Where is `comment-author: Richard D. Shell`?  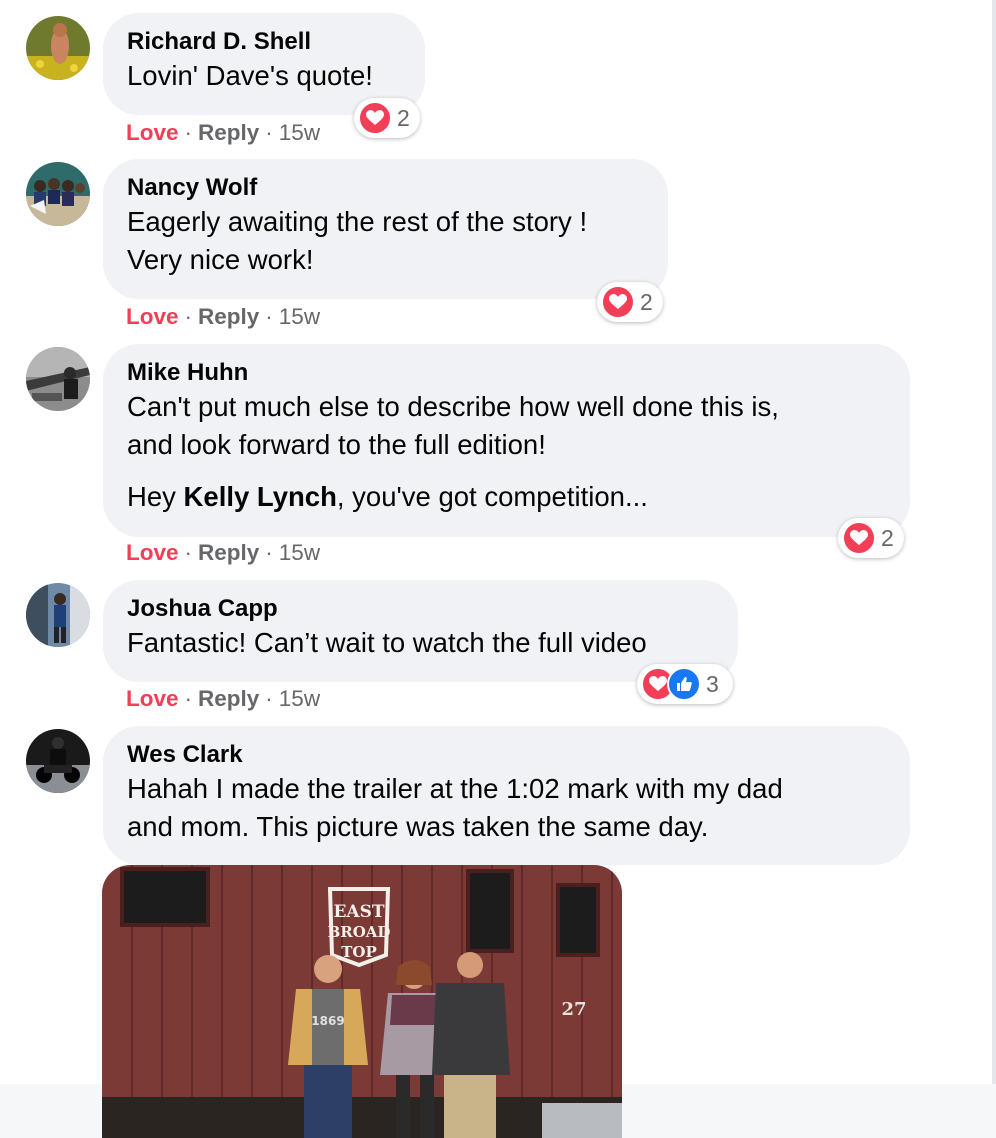 comment-author: Richard D. Shell is located at coordinates (264, 42).